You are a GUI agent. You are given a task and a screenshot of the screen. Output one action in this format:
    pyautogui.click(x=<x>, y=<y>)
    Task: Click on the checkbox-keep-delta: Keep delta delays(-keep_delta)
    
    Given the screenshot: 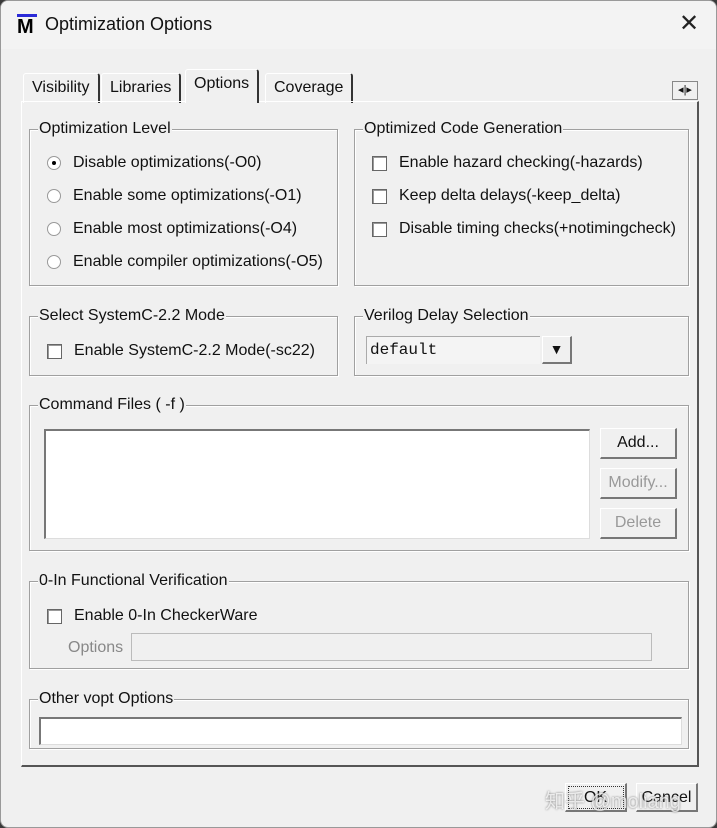 What is the action you would take?
    pyautogui.click(x=496, y=196)
    